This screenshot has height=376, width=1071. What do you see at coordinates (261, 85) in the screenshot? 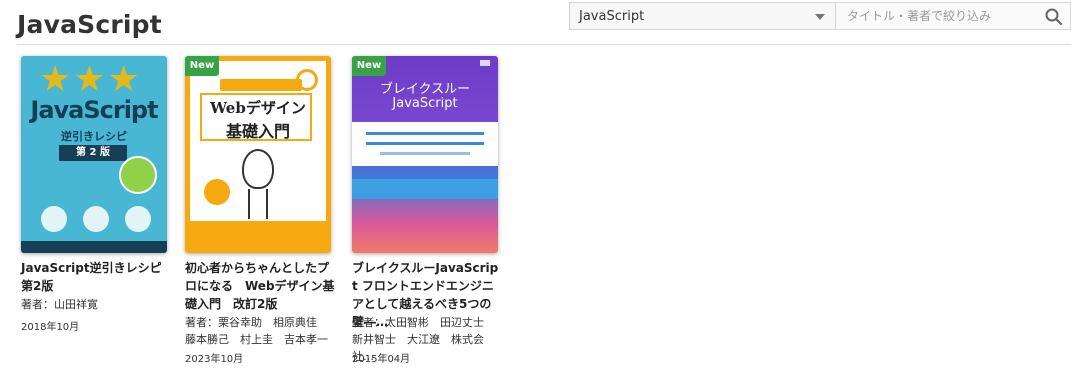
I see `cover-label-band` at bounding box center [261, 85].